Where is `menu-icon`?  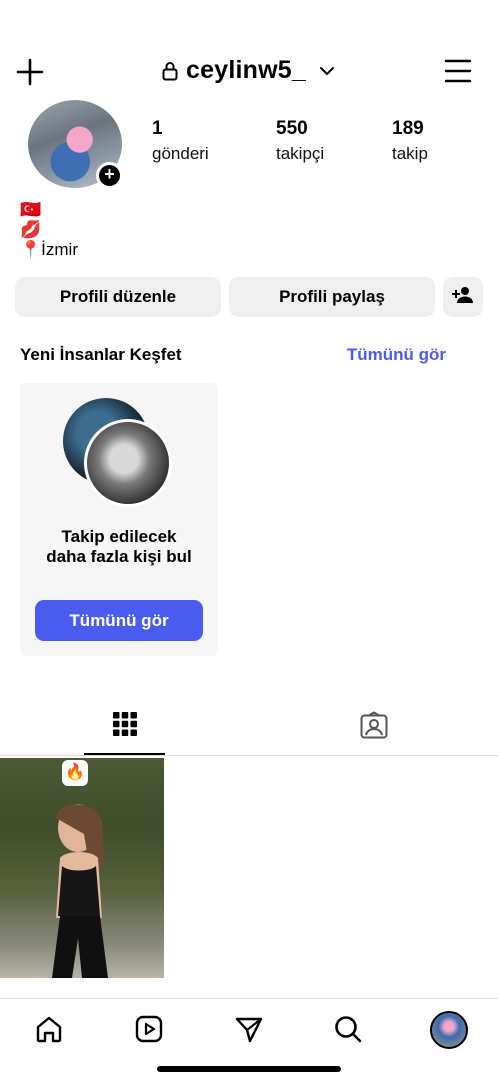 menu-icon is located at coordinates (458, 71).